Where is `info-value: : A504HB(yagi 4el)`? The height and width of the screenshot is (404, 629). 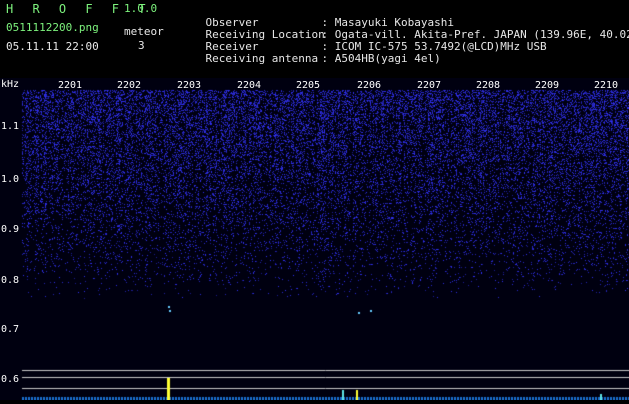 info-value: : A504HB(yagi 4el) is located at coordinates (381, 58).